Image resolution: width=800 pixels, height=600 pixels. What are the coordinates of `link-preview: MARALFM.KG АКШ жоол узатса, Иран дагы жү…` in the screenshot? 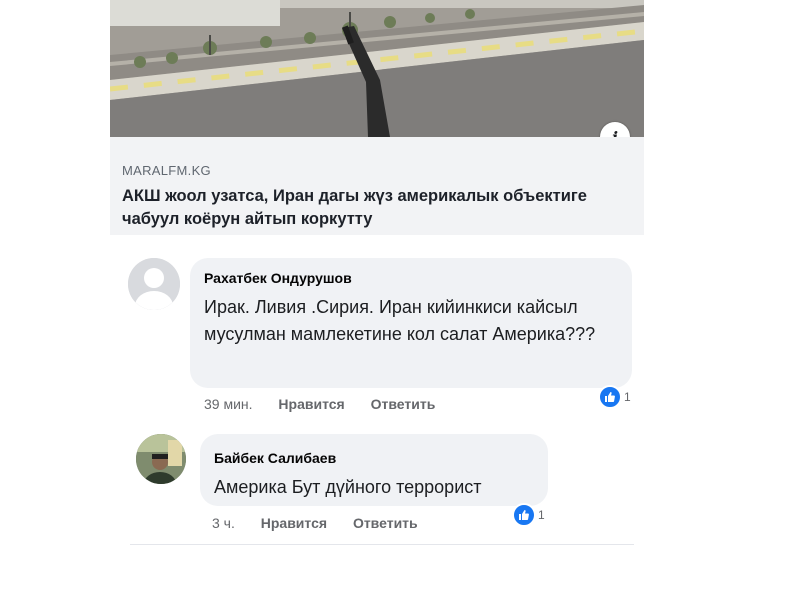 It's located at (377, 186).